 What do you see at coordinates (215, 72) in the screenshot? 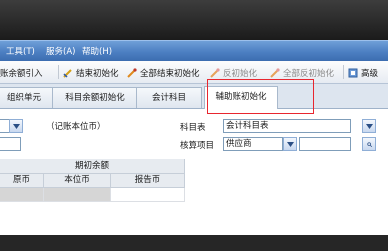
I see `reverse-init-icon` at bounding box center [215, 72].